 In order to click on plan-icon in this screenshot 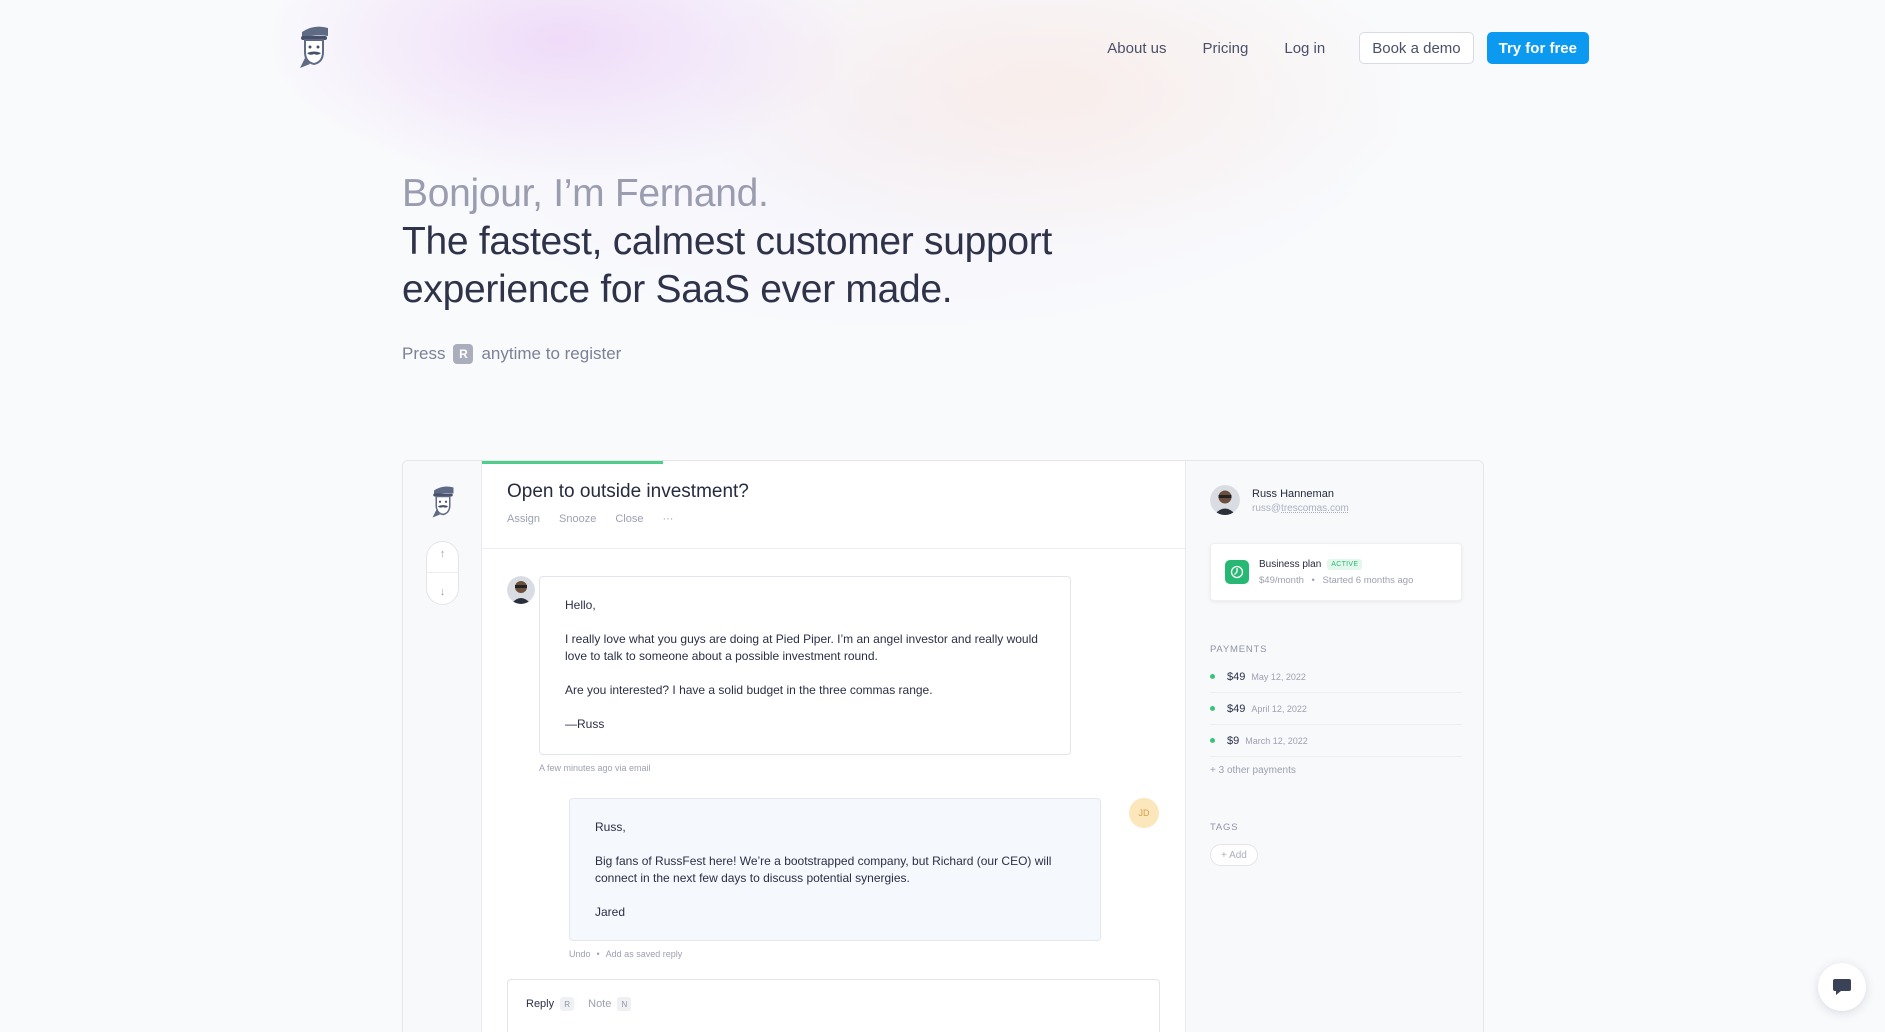, I will do `click(1237, 572)`.